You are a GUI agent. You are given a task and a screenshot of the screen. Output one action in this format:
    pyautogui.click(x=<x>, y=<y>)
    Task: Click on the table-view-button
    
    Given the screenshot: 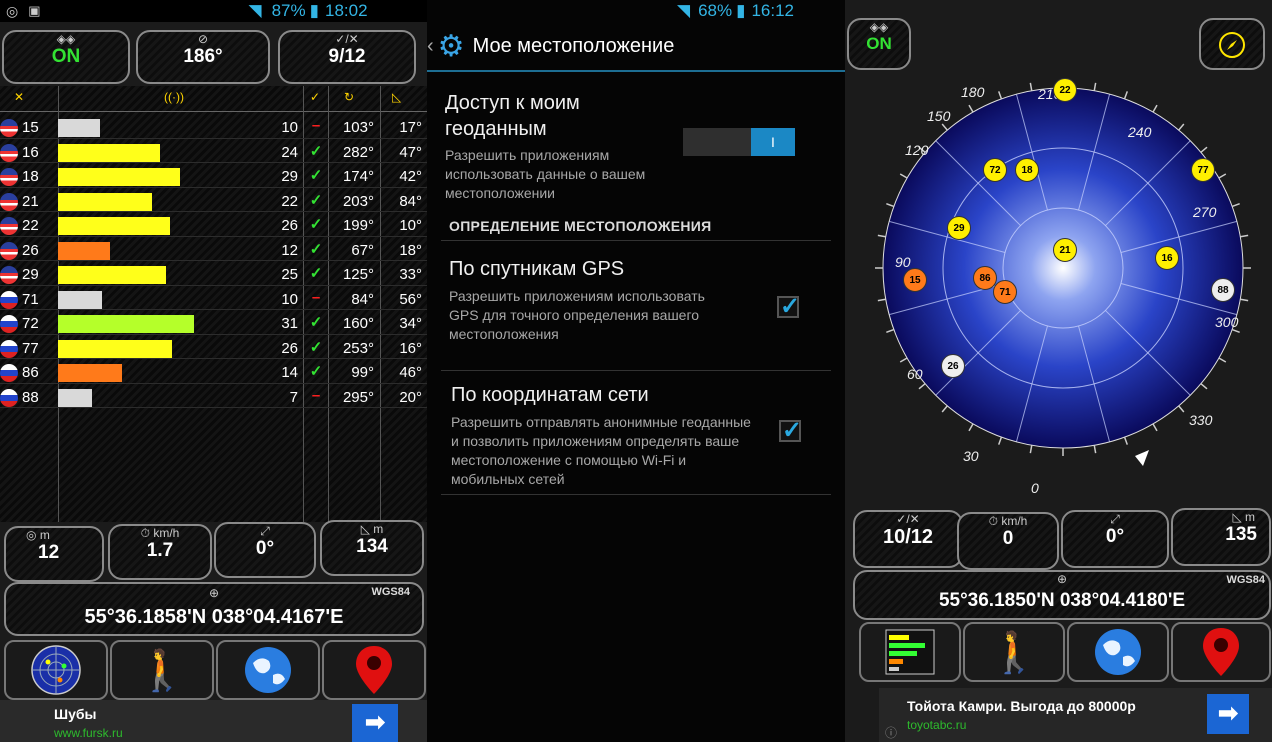 What is the action you would take?
    pyautogui.click(x=910, y=652)
    